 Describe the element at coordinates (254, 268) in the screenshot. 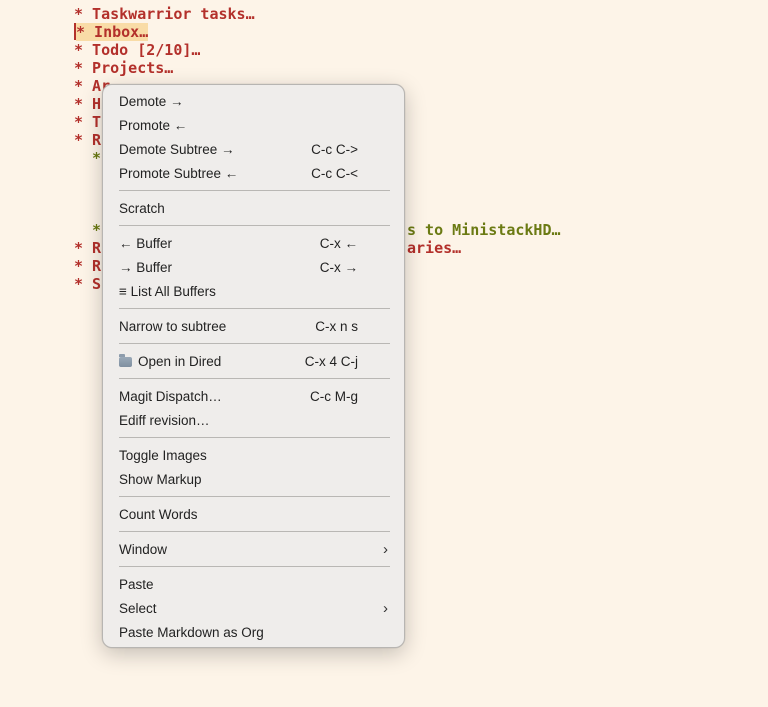

I see `menu-item-next-buffer: → Buffer C-x →` at that location.